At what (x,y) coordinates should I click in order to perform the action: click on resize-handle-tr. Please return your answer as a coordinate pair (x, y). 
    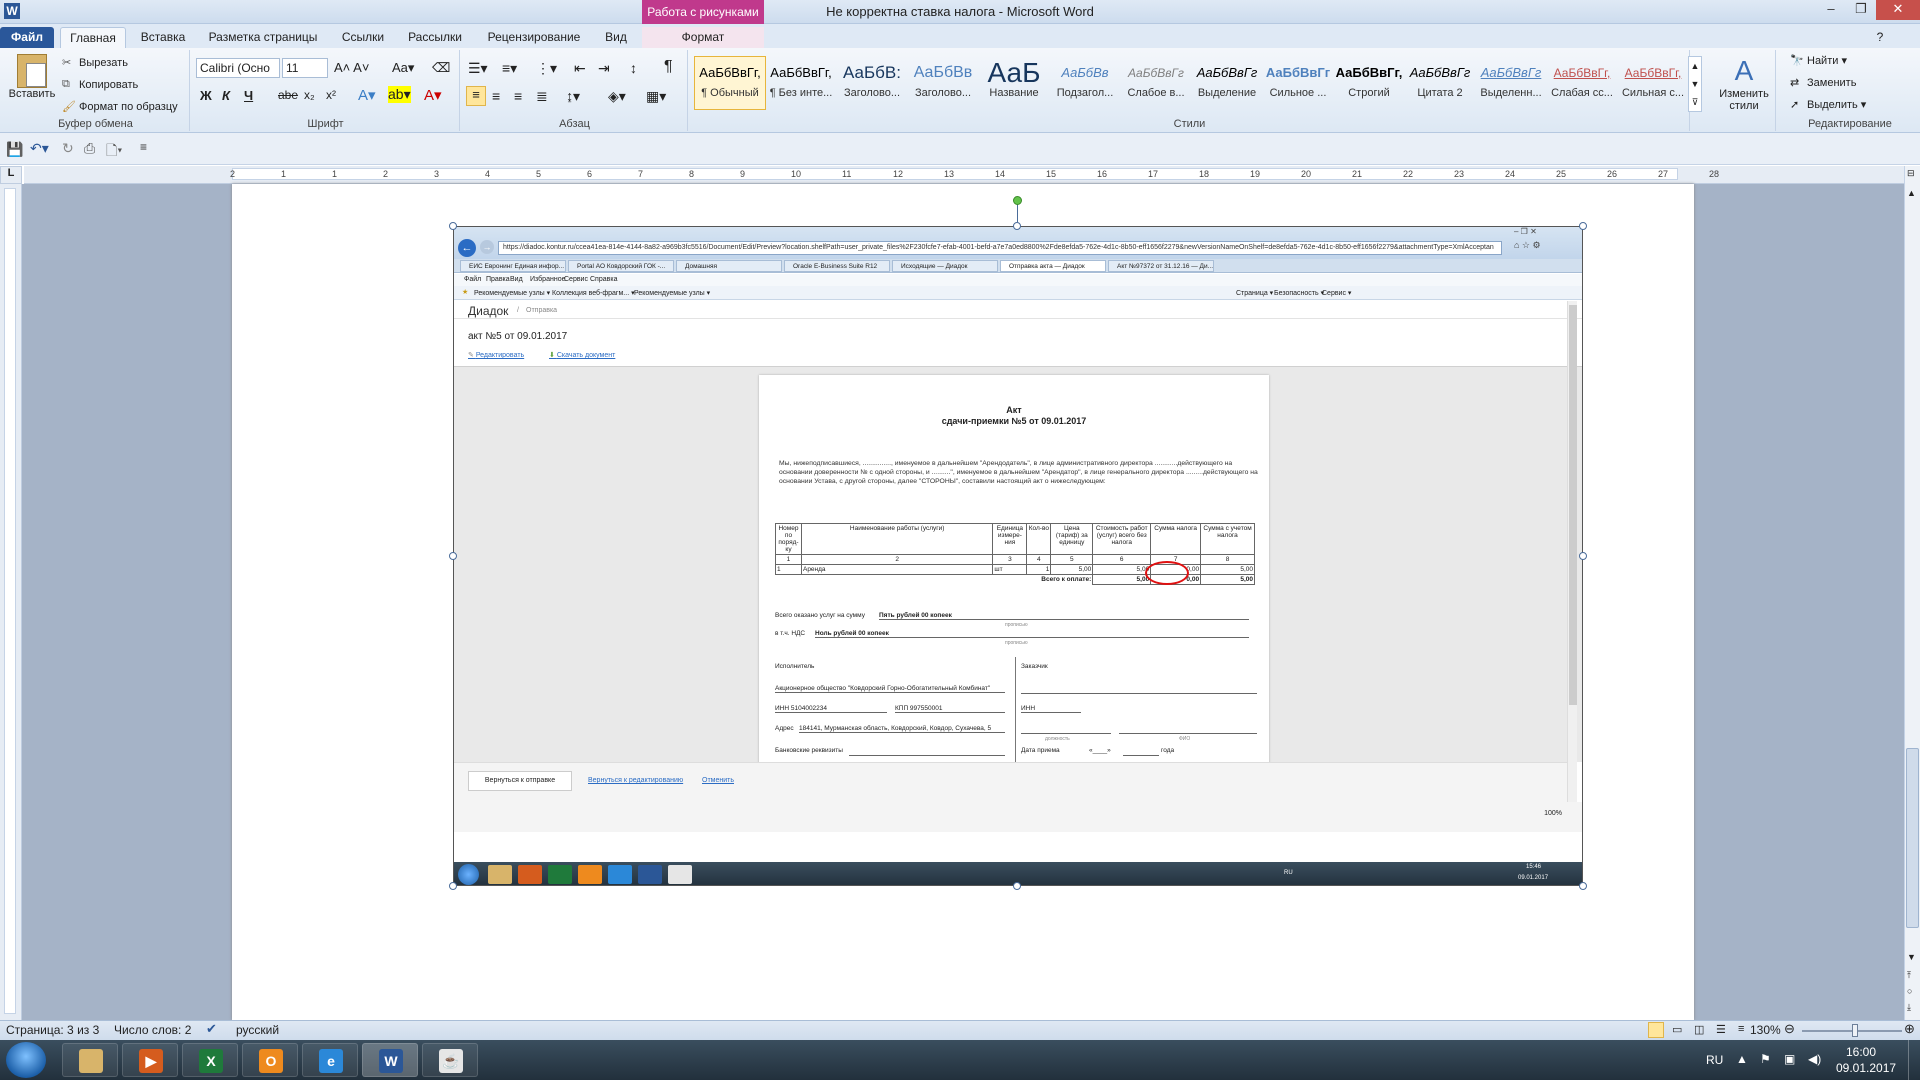
    Looking at the image, I should click on (1583, 226).